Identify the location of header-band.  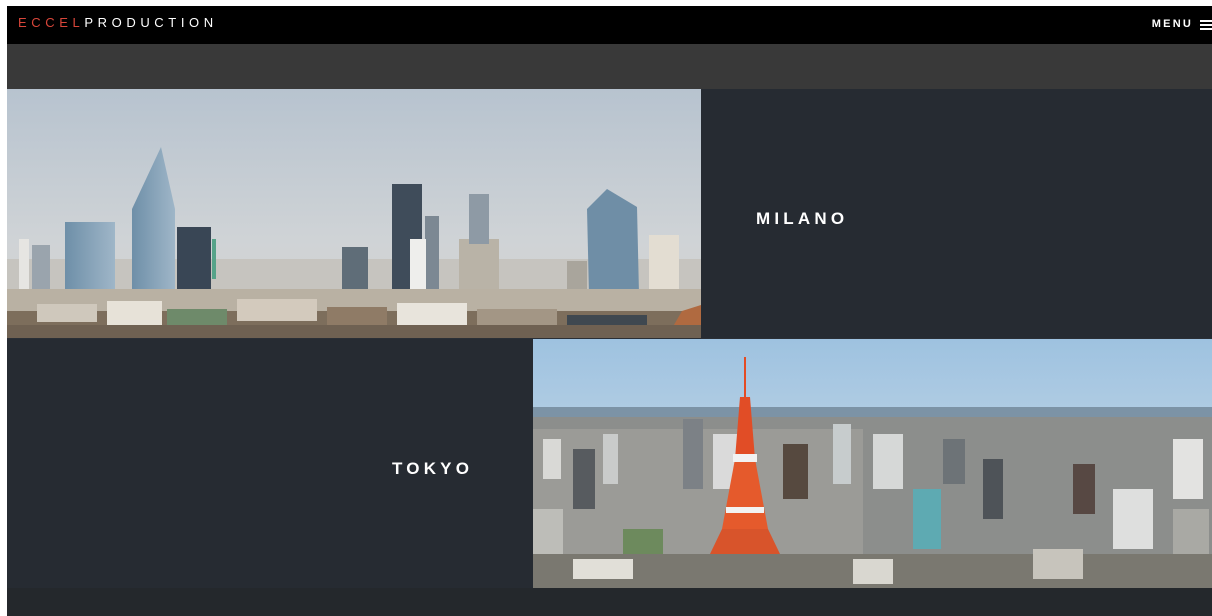
(609, 66).